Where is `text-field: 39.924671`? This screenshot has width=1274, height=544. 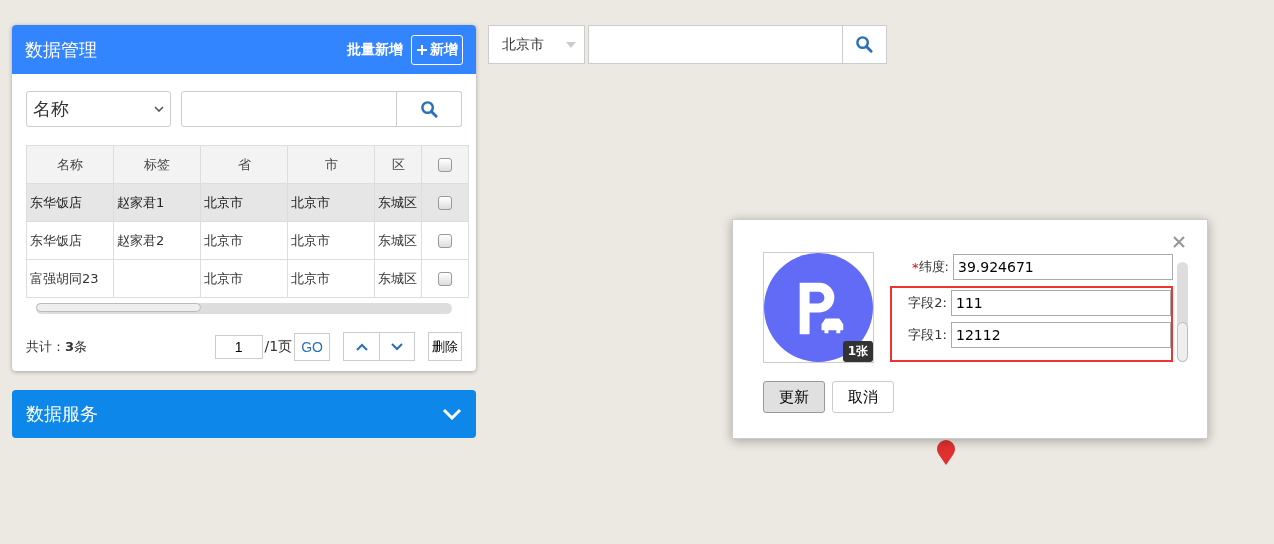 text-field: 39.924671 is located at coordinates (1063, 267).